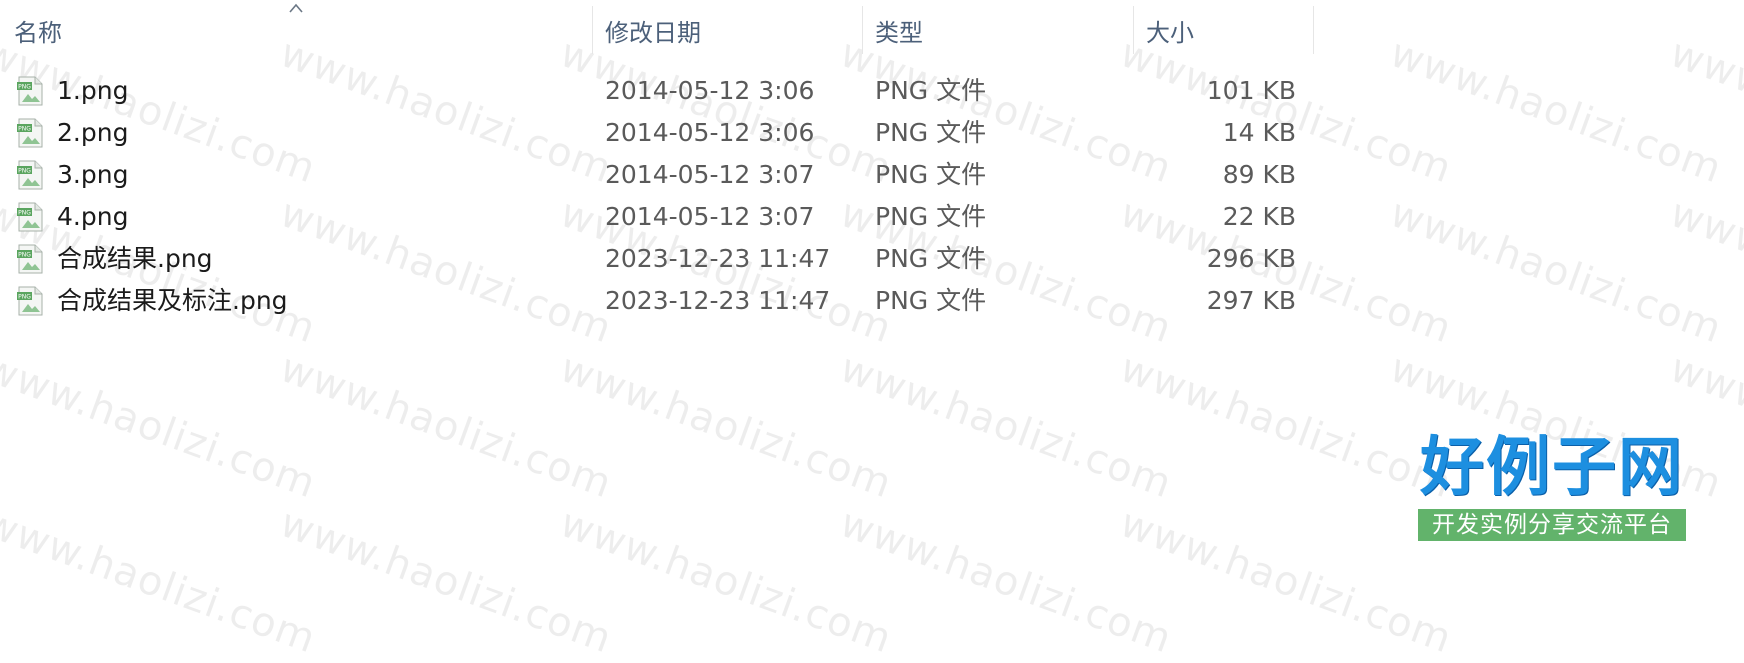 This screenshot has height=663, width=1744. I want to click on column-header-name-label: 名称, so click(38, 32).